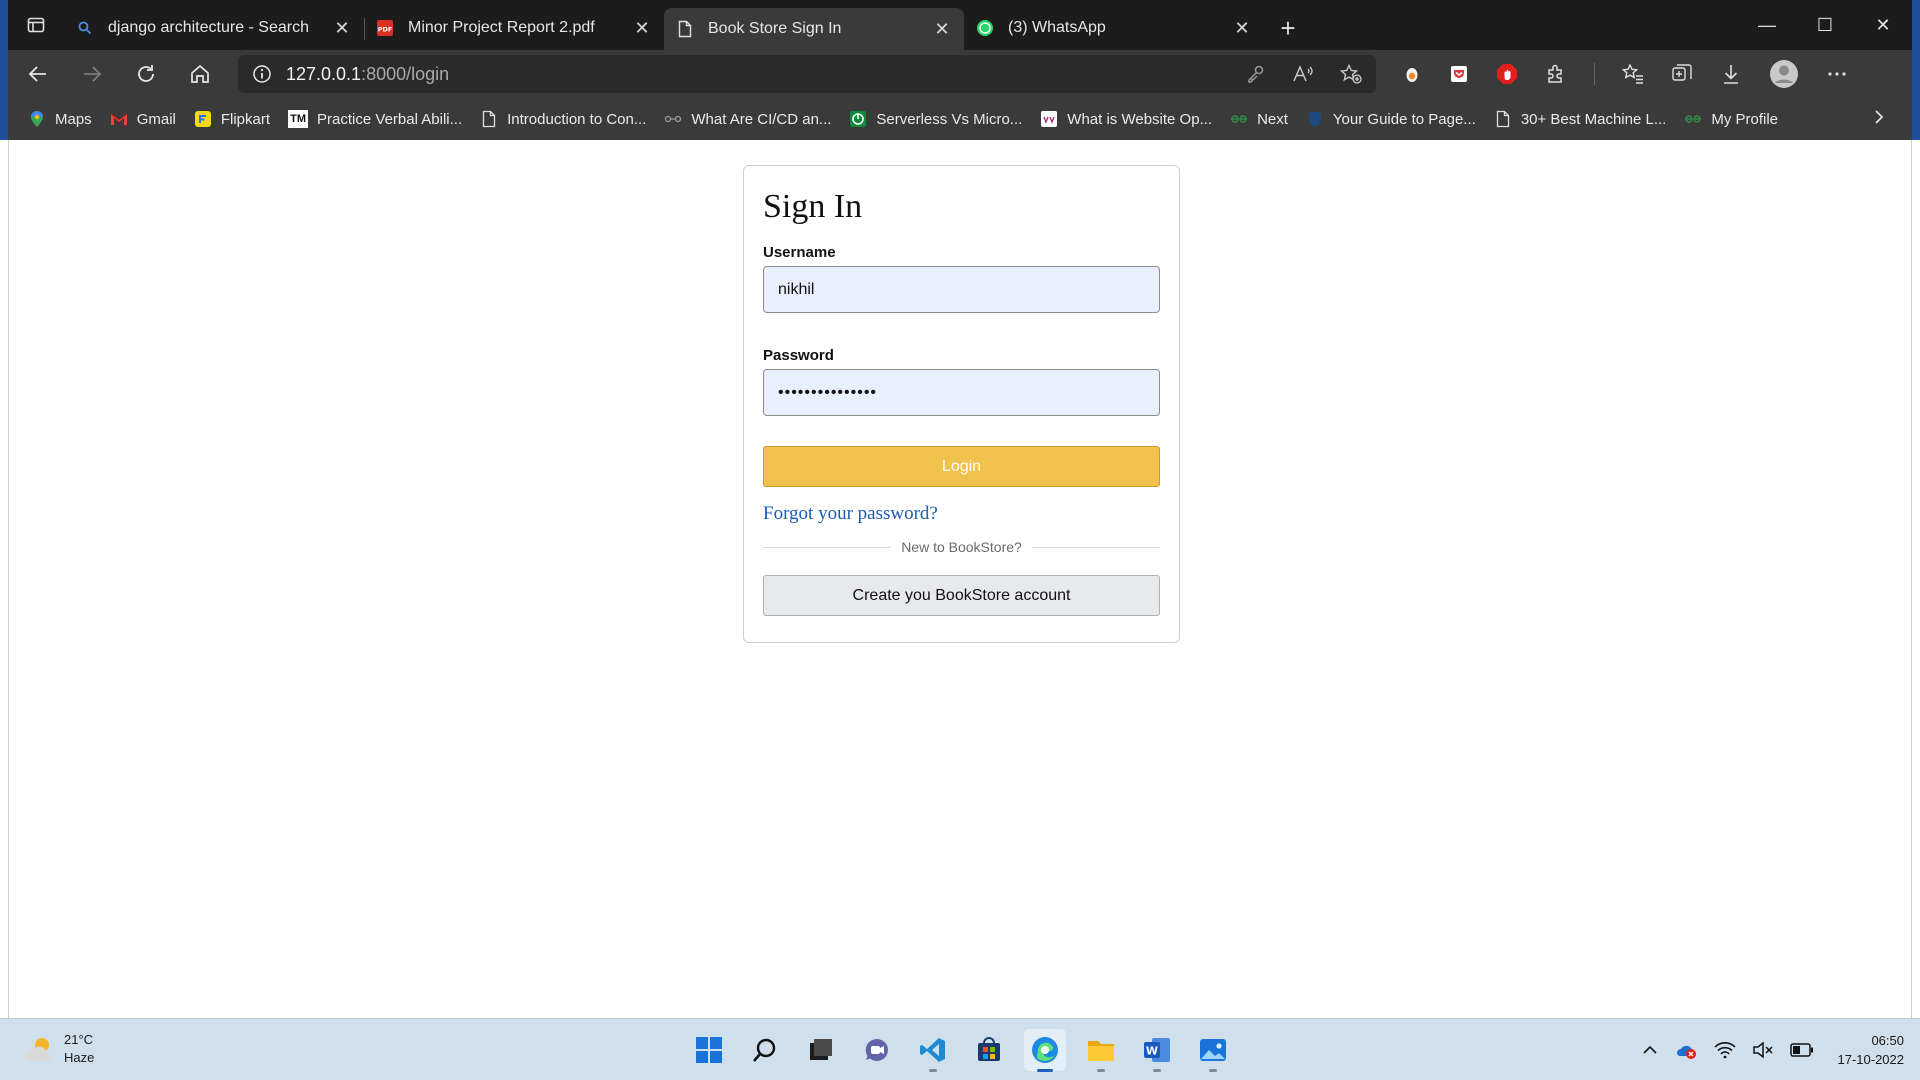  Describe the element at coordinates (961, 547) in the screenshot. I see `new-user-divider: New to BookStore?` at that location.